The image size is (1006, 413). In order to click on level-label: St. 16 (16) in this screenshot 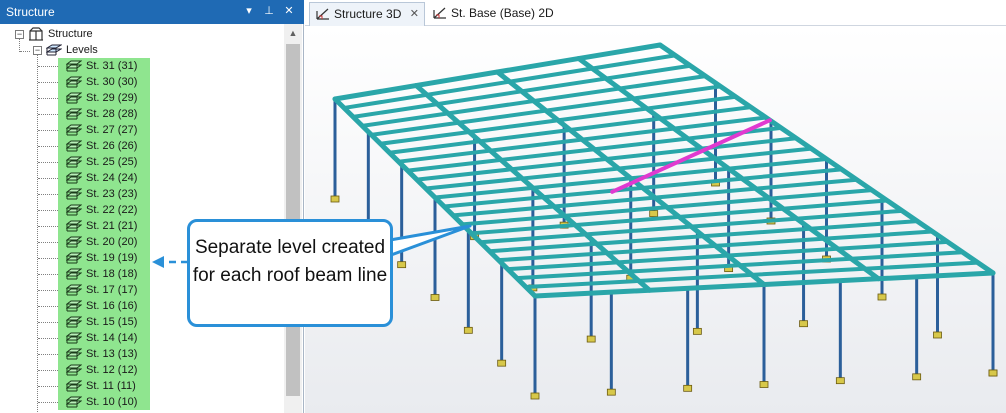, I will do `click(112, 306)`.